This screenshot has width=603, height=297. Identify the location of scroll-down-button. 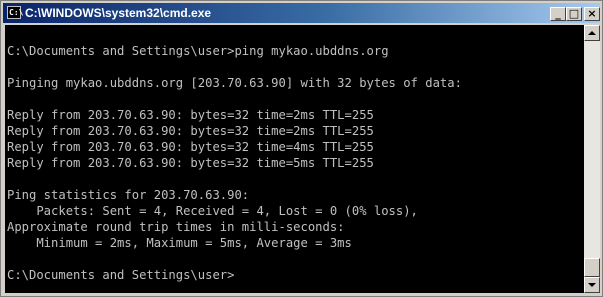
(592, 285).